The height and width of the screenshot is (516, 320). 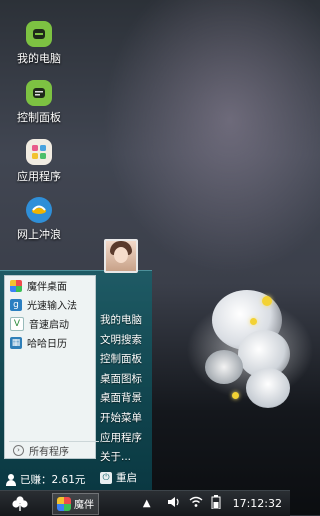 I want to click on system-tray: ▲ 17:12:32, so click(x=212, y=503).